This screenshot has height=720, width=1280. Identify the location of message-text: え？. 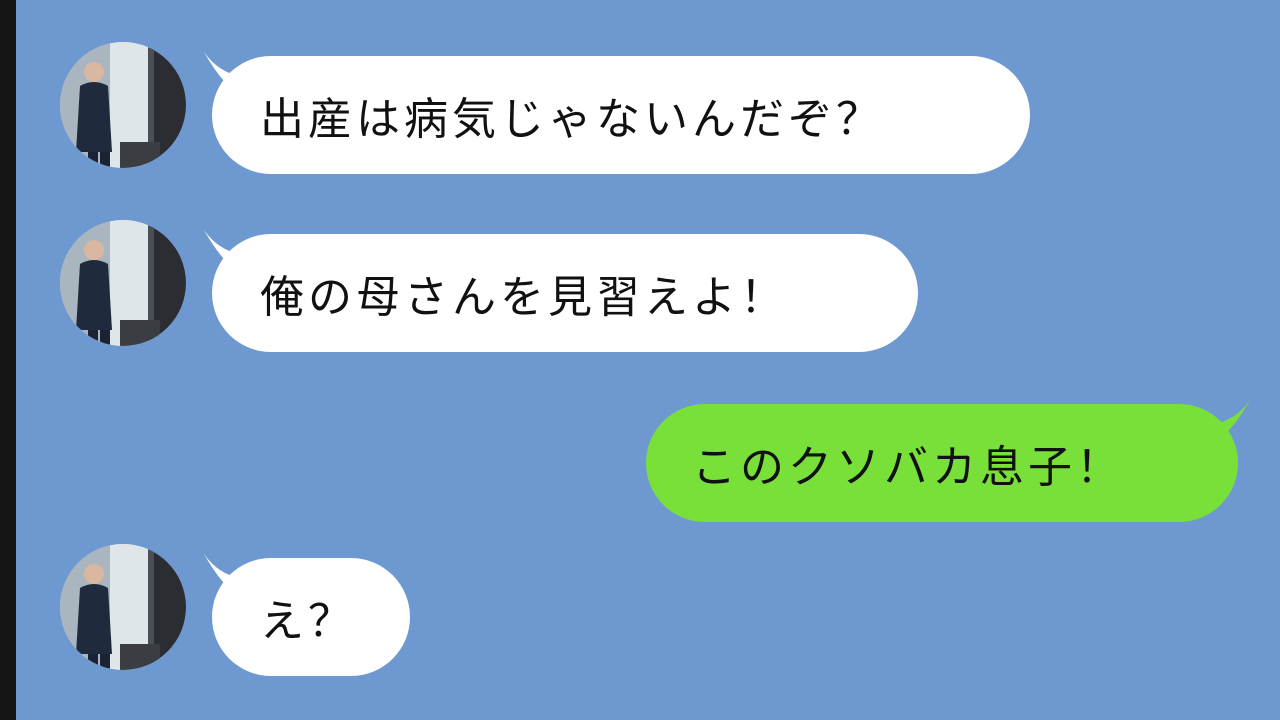
(308, 621).